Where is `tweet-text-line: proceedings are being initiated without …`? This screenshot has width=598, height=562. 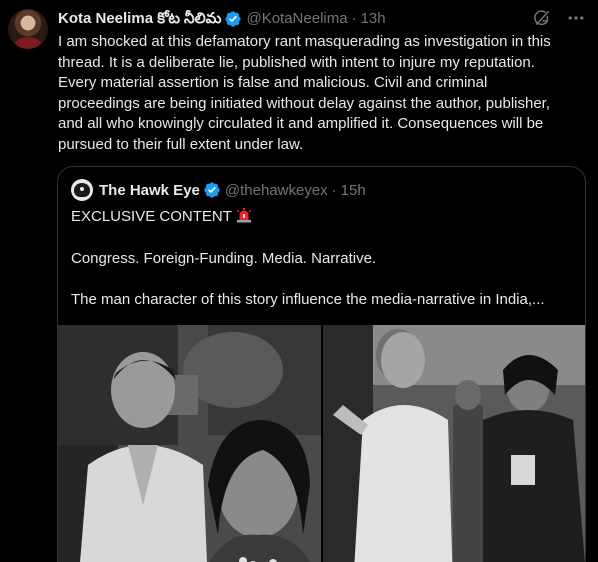 tweet-text-line: proceedings are being initiated without … is located at coordinates (304, 103).